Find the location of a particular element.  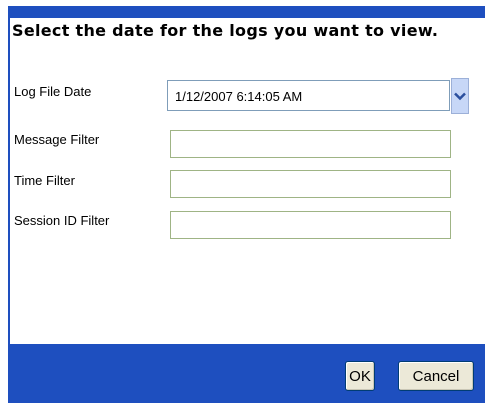

log-file-date-select: 1/12/2007 6:14:05 AM is located at coordinates (308, 95).